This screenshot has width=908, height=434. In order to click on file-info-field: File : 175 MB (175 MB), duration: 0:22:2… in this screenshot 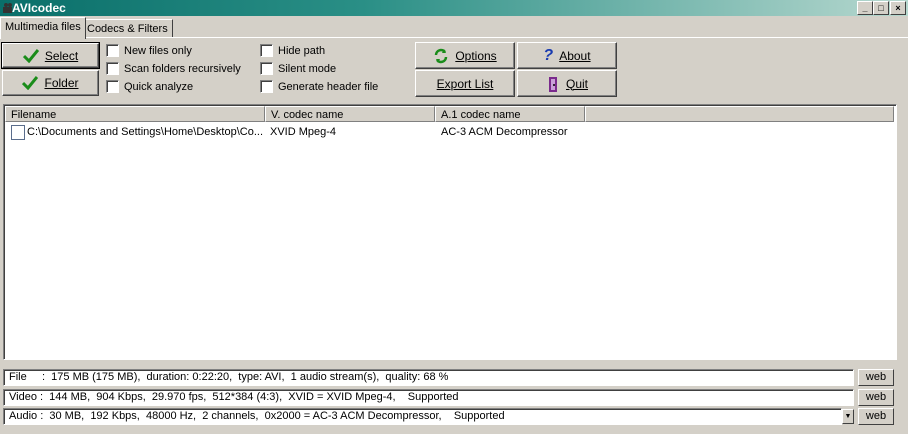, I will do `click(428, 377)`.